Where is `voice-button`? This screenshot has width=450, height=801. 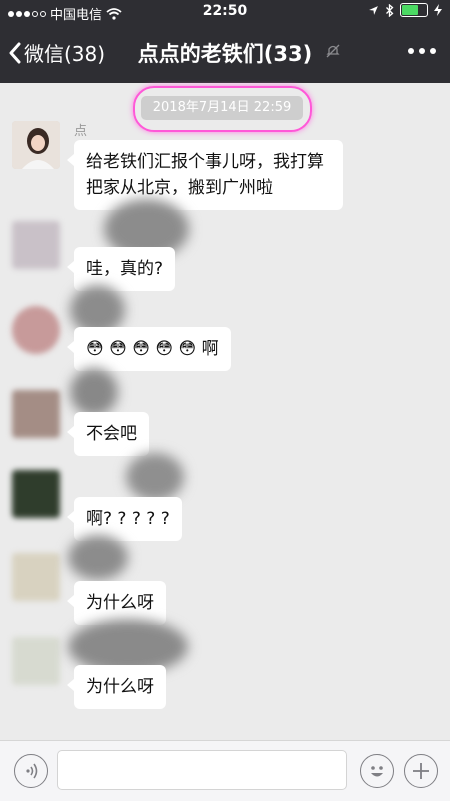
voice-button is located at coordinates (31, 771).